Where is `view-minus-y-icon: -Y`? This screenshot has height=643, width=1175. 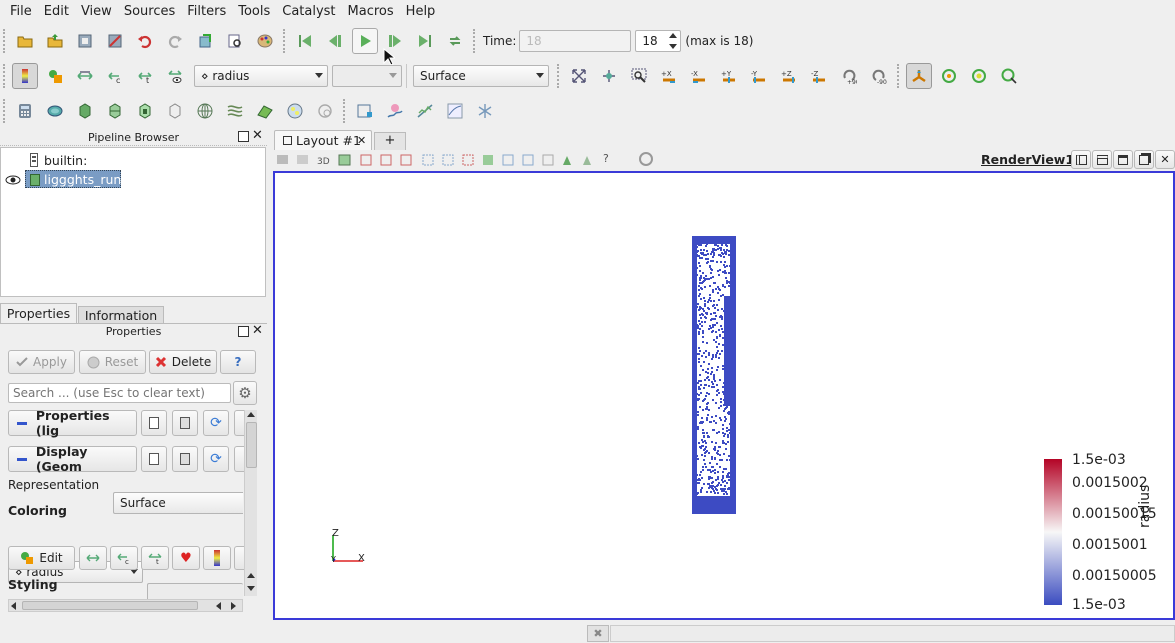 view-minus-y-icon: -Y is located at coordinates (759, 76).